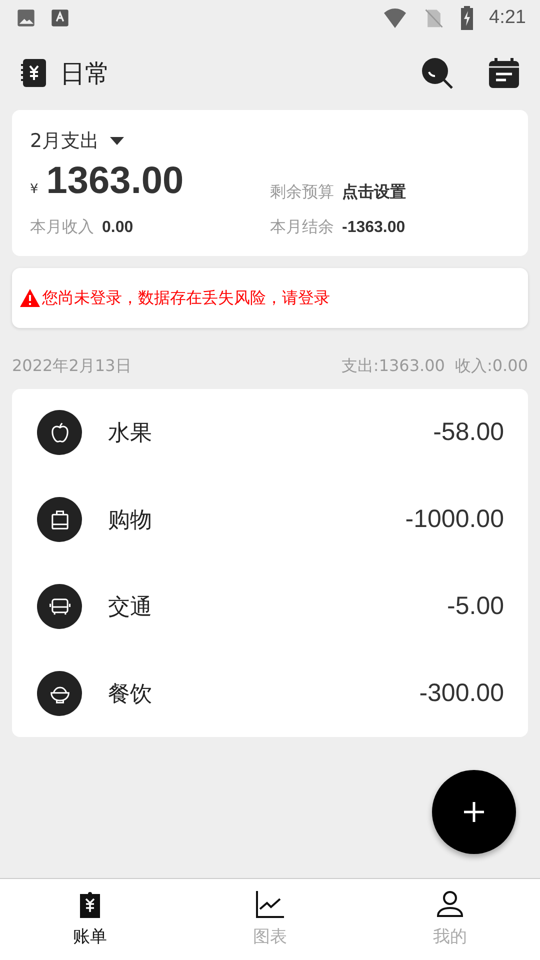 The height and width of the screenshot is (960, 540). I want to click on clipboard-yen-icon, so click(90, 904).